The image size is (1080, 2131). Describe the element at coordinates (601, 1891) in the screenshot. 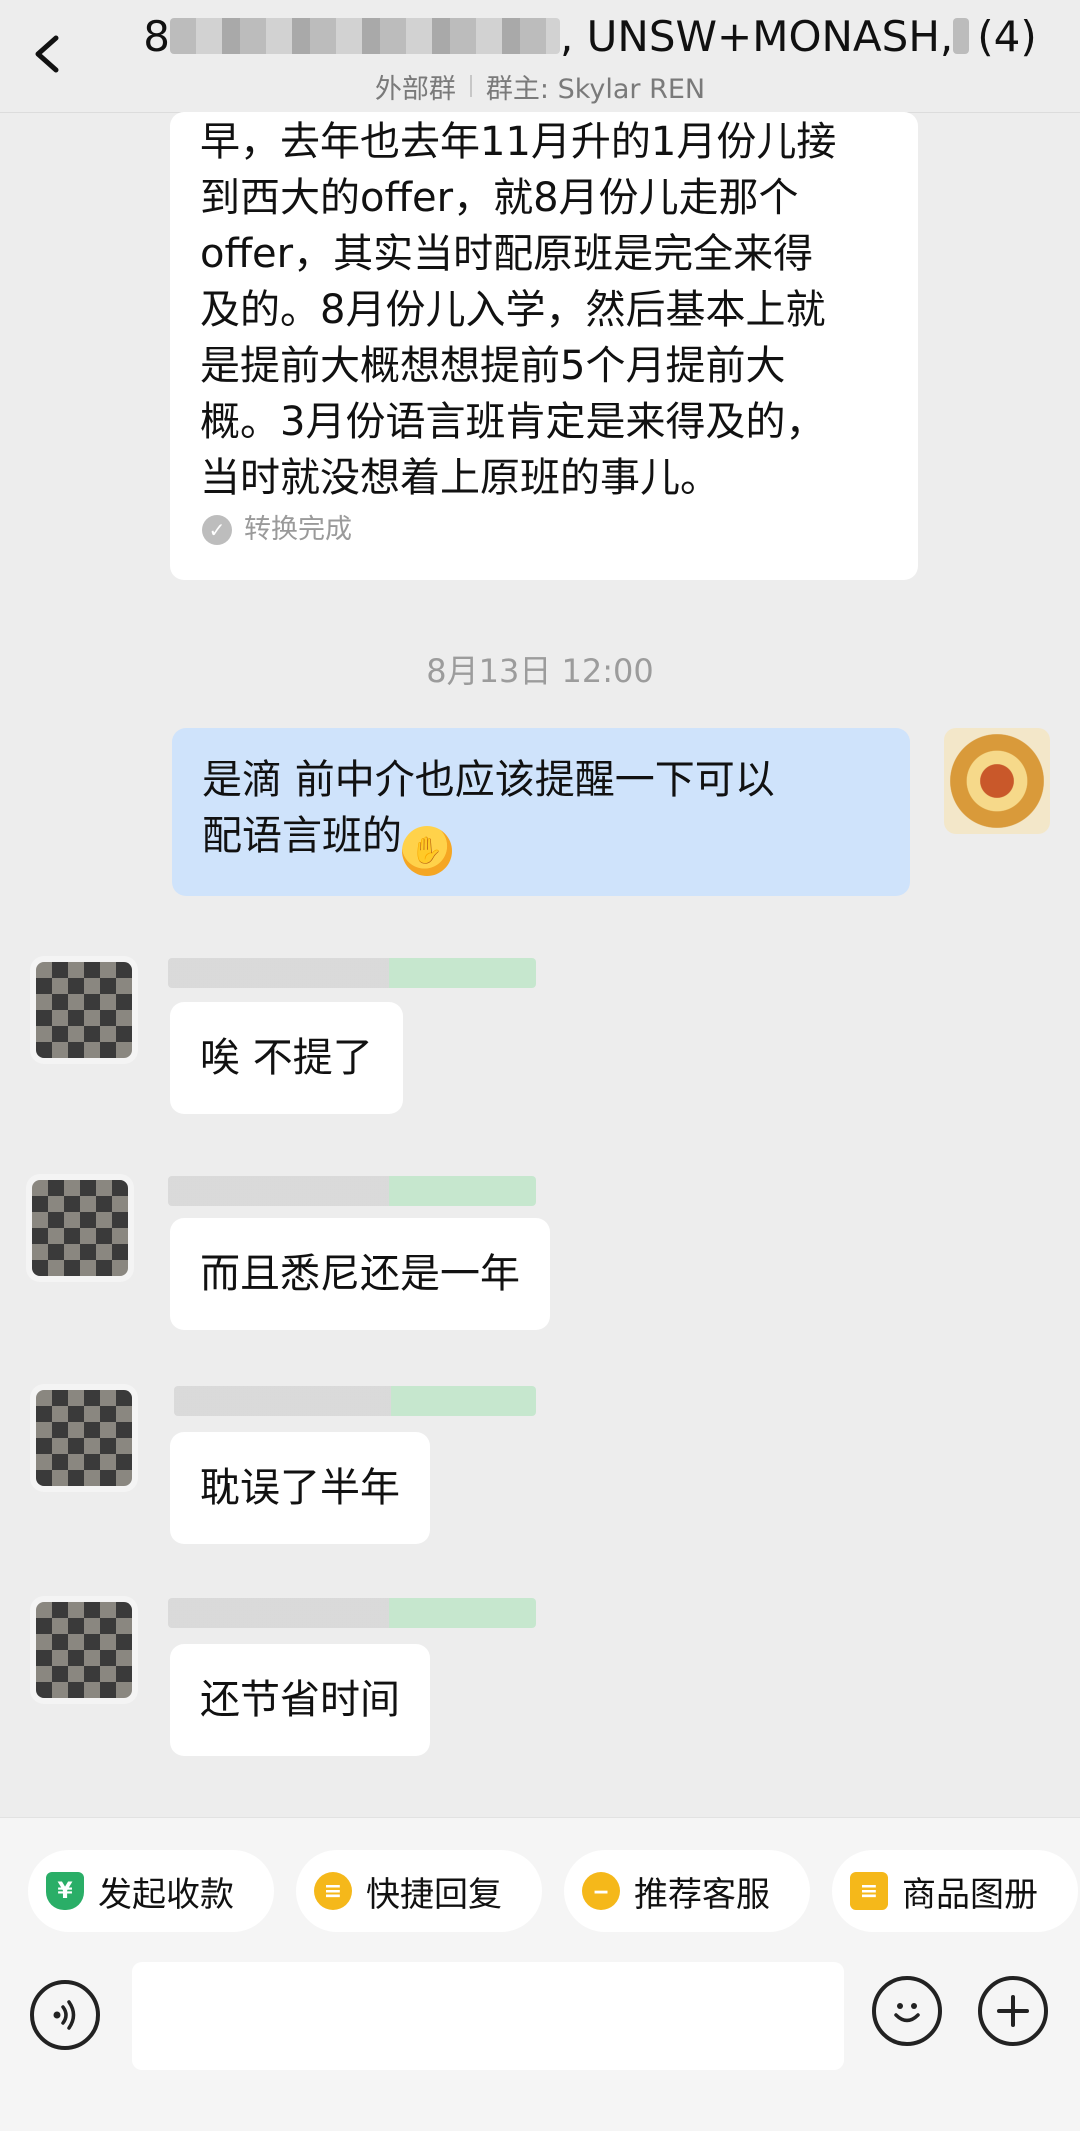

I see `recommend-service-icon: ‒` at that location.